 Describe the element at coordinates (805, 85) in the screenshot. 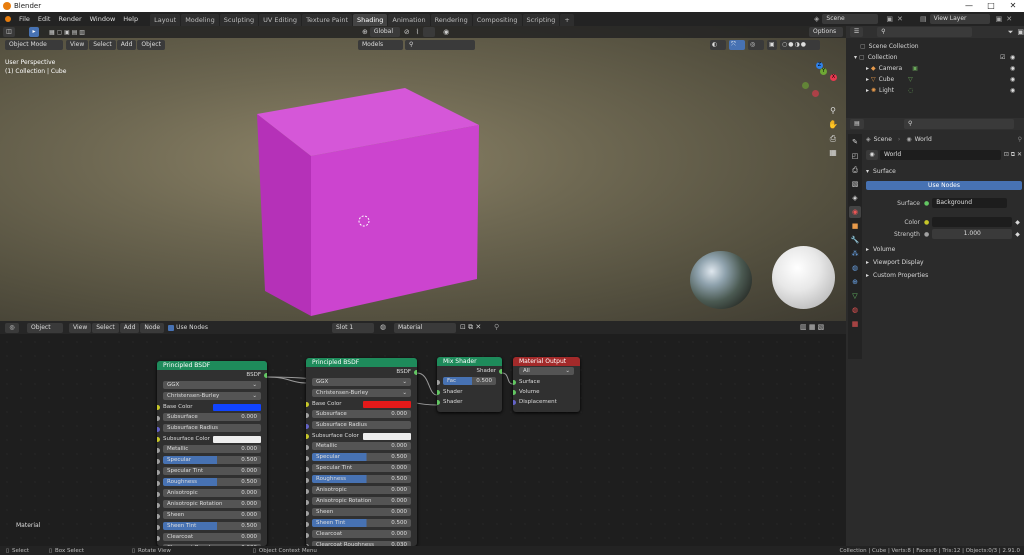

I see `gizmo-neg-y-axis` at that location.